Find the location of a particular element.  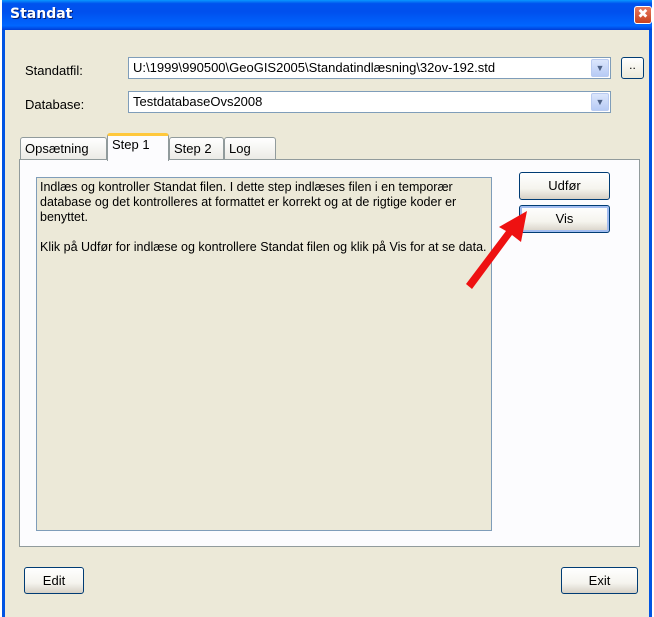

database-value: TestdatabaseOvs2008 is located at coordinates (198, 101).